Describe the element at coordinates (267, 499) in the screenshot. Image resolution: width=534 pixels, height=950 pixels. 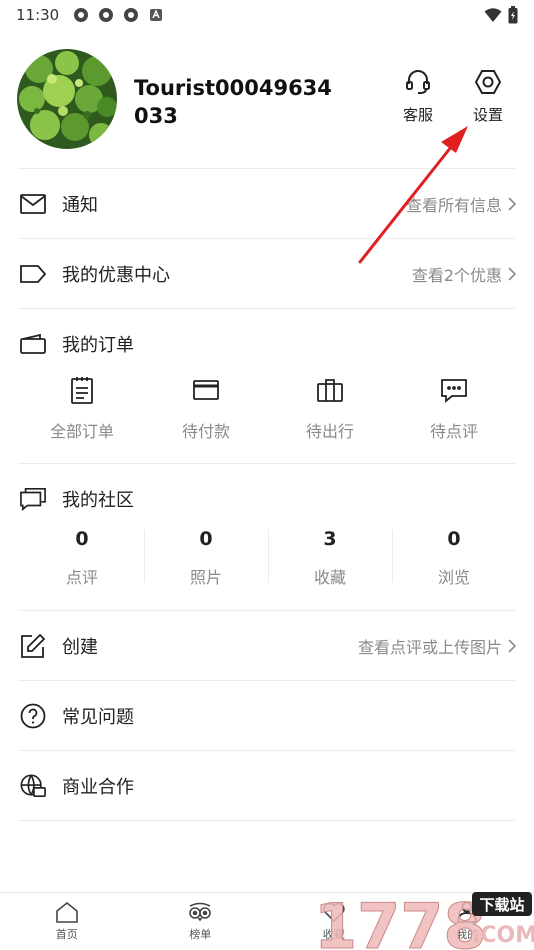
I see `my-community-row: 我的社区` at that location.